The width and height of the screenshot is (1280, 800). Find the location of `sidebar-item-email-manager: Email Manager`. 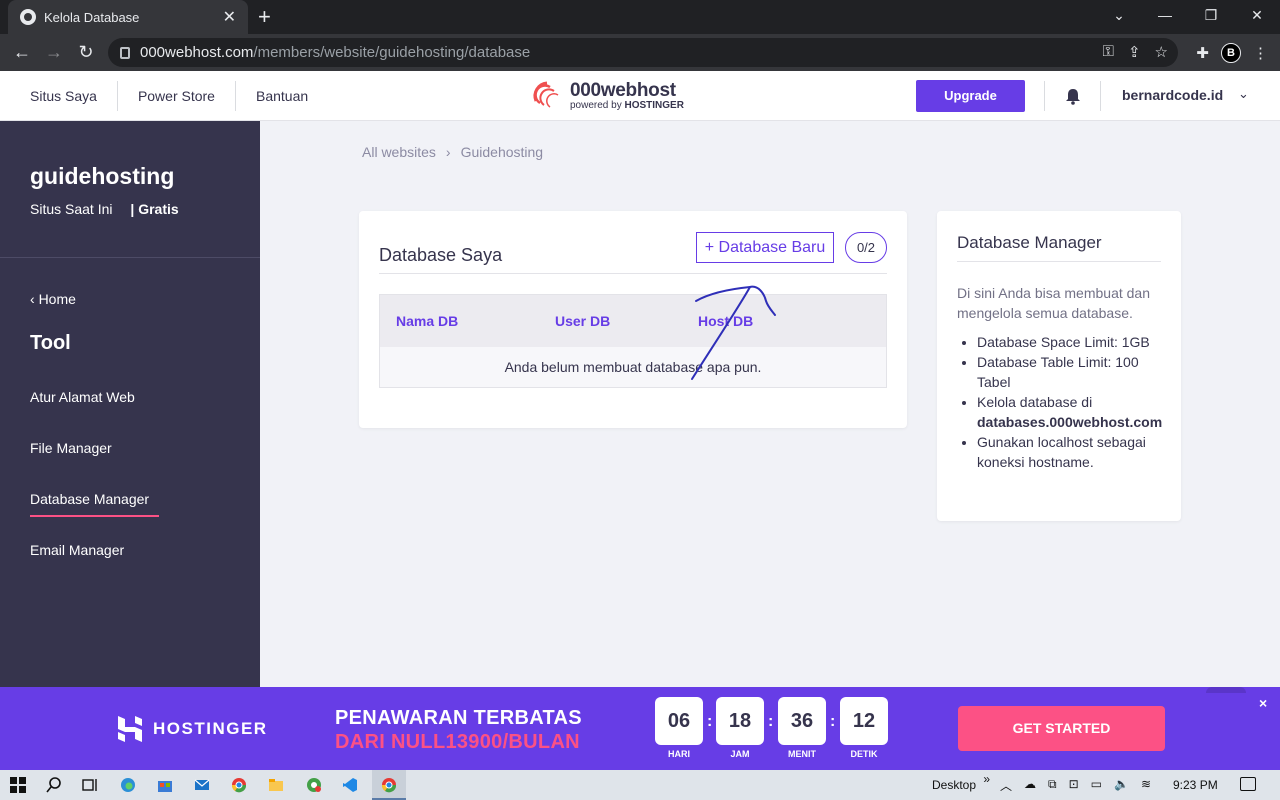

sidebar-item-email-manager: Email Manager is located at coordinates (77, 550).